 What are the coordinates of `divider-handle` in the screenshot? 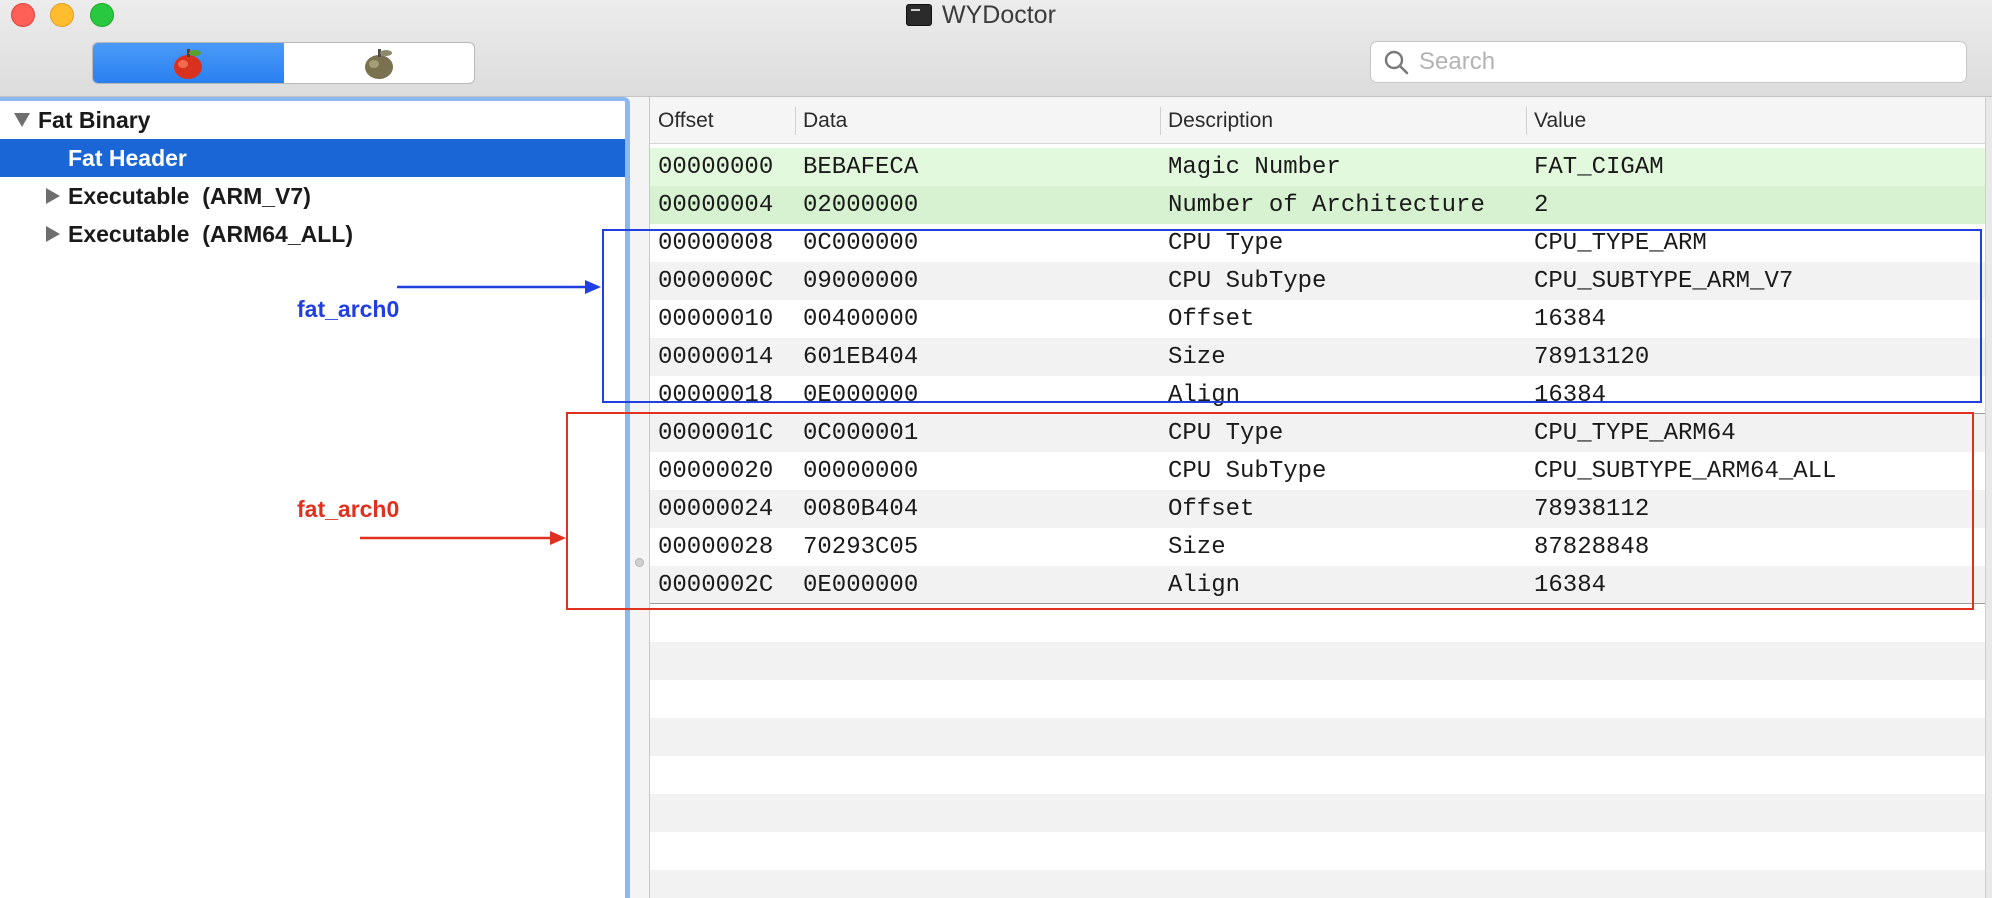 It's located at (639, 562).